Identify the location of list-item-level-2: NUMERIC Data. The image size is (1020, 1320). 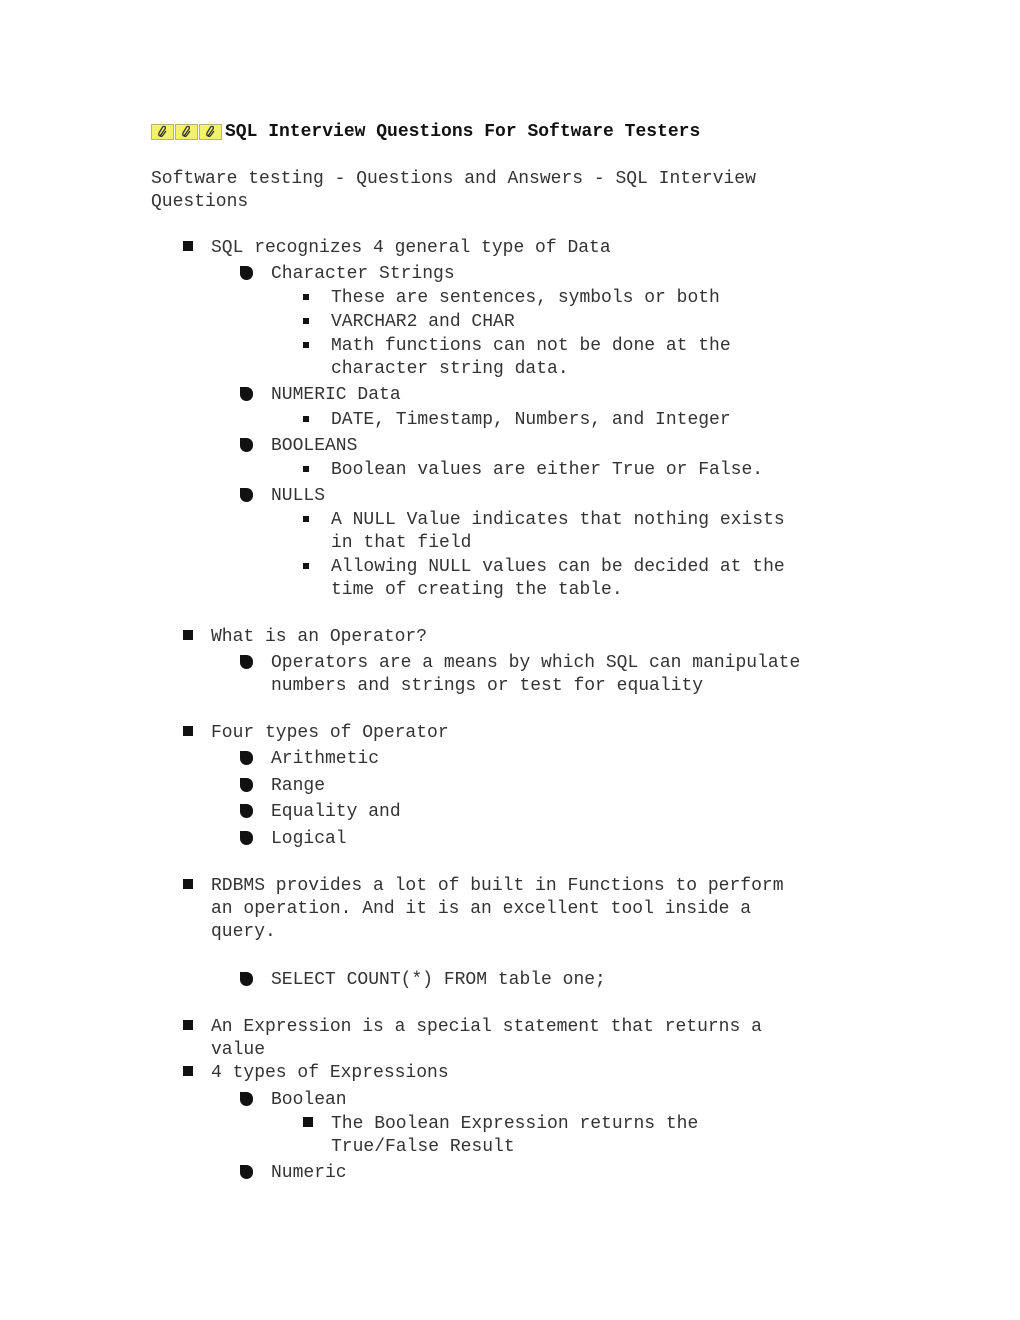
(336, 395).